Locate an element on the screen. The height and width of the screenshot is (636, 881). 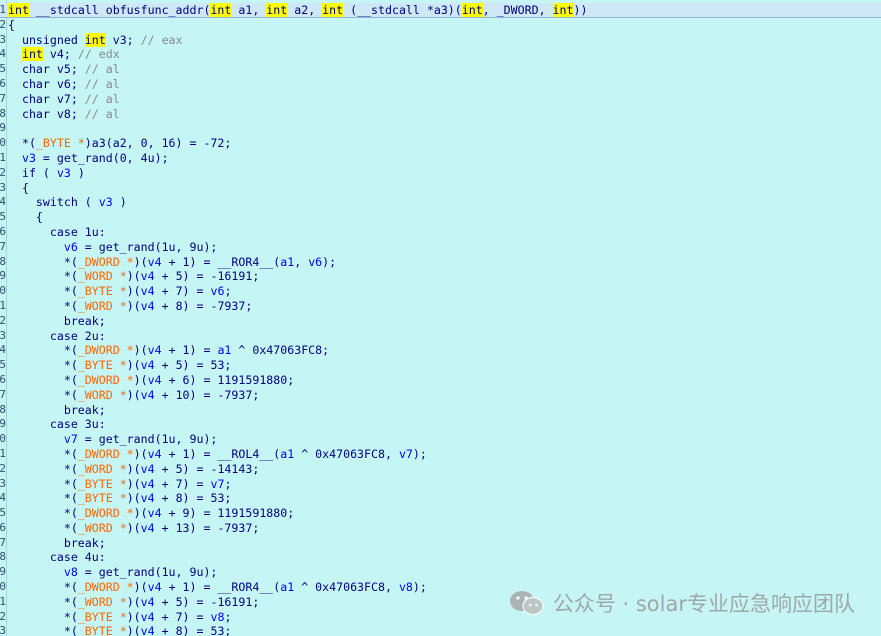
code-token: )a3(a2, 0, 16) = -72; is located at coordinates (158, 143).